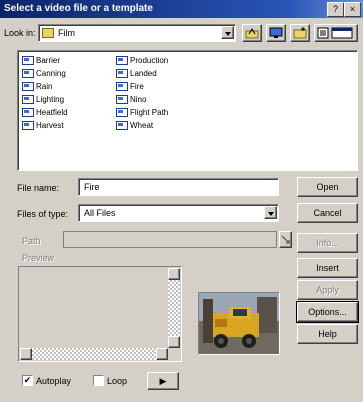 The width and height of the screenshot is (363, 402). What do you see at coordinates (92, 187) in the screenshot?
I see `file-name-value: Fire` at bounding box center [92, 187].